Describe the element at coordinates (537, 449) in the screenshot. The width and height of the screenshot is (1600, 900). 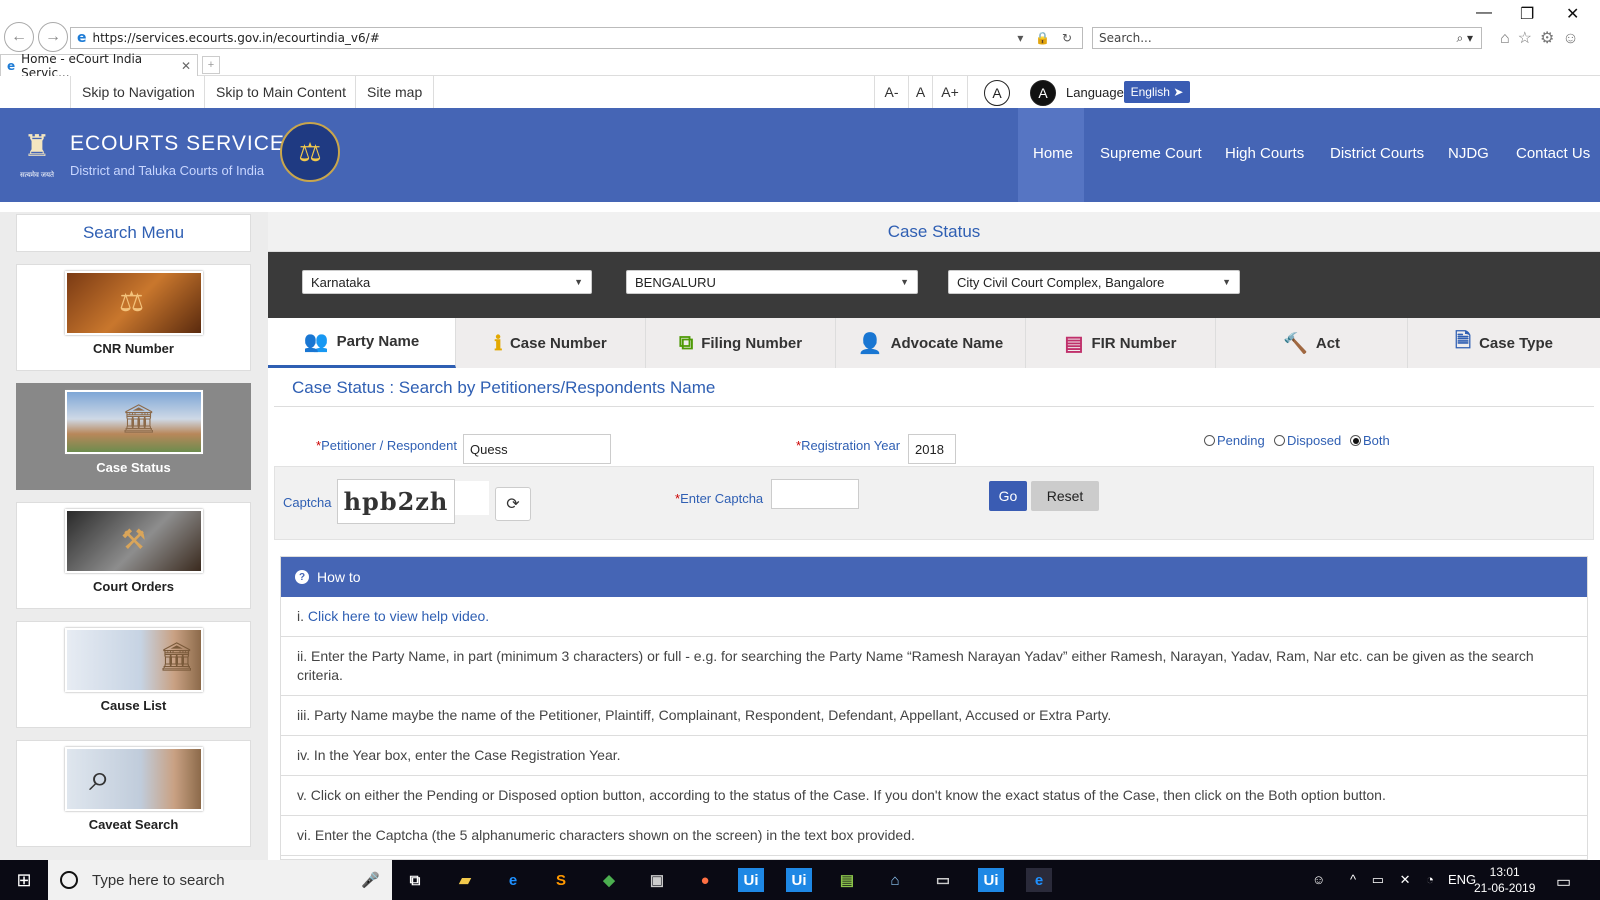
I see `petitioner-input: Quess` at that location.